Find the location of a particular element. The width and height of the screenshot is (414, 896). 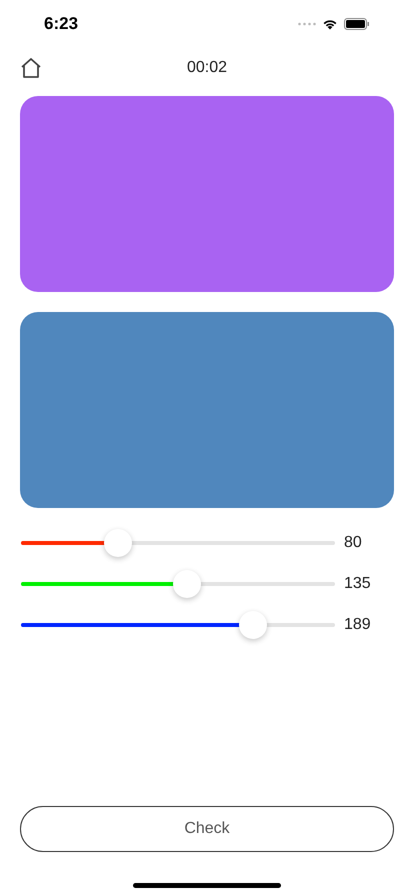

slider-value: 135 is located at coordinates (357, 583).